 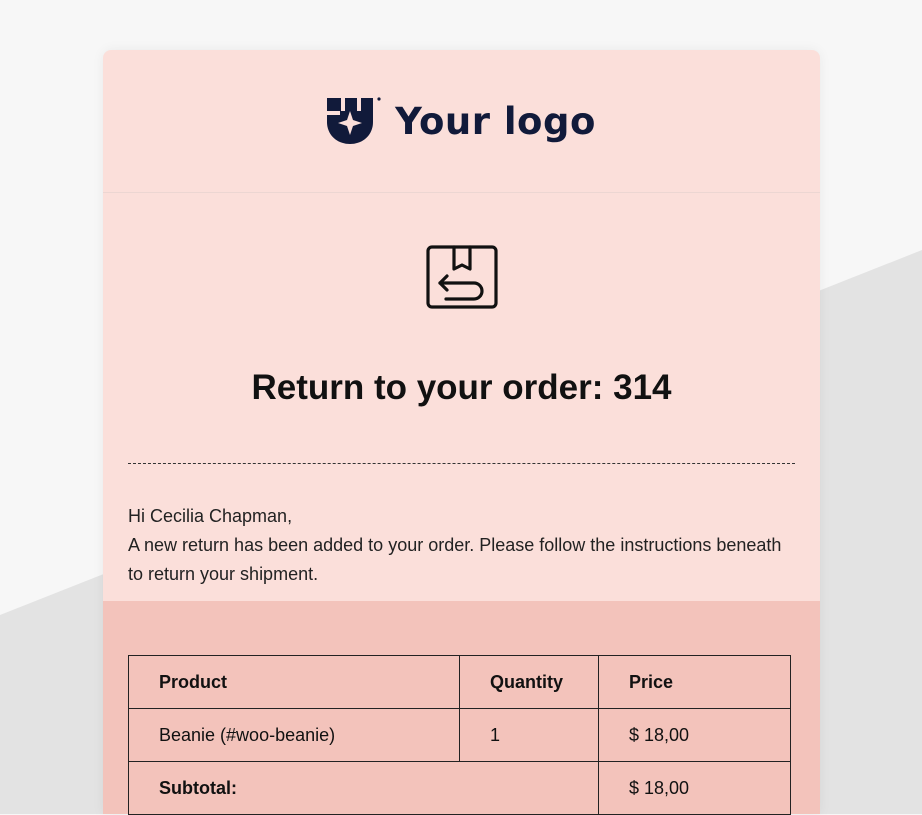 I want to click on cell-price: $ 18,00, so click(x=694, y=735).